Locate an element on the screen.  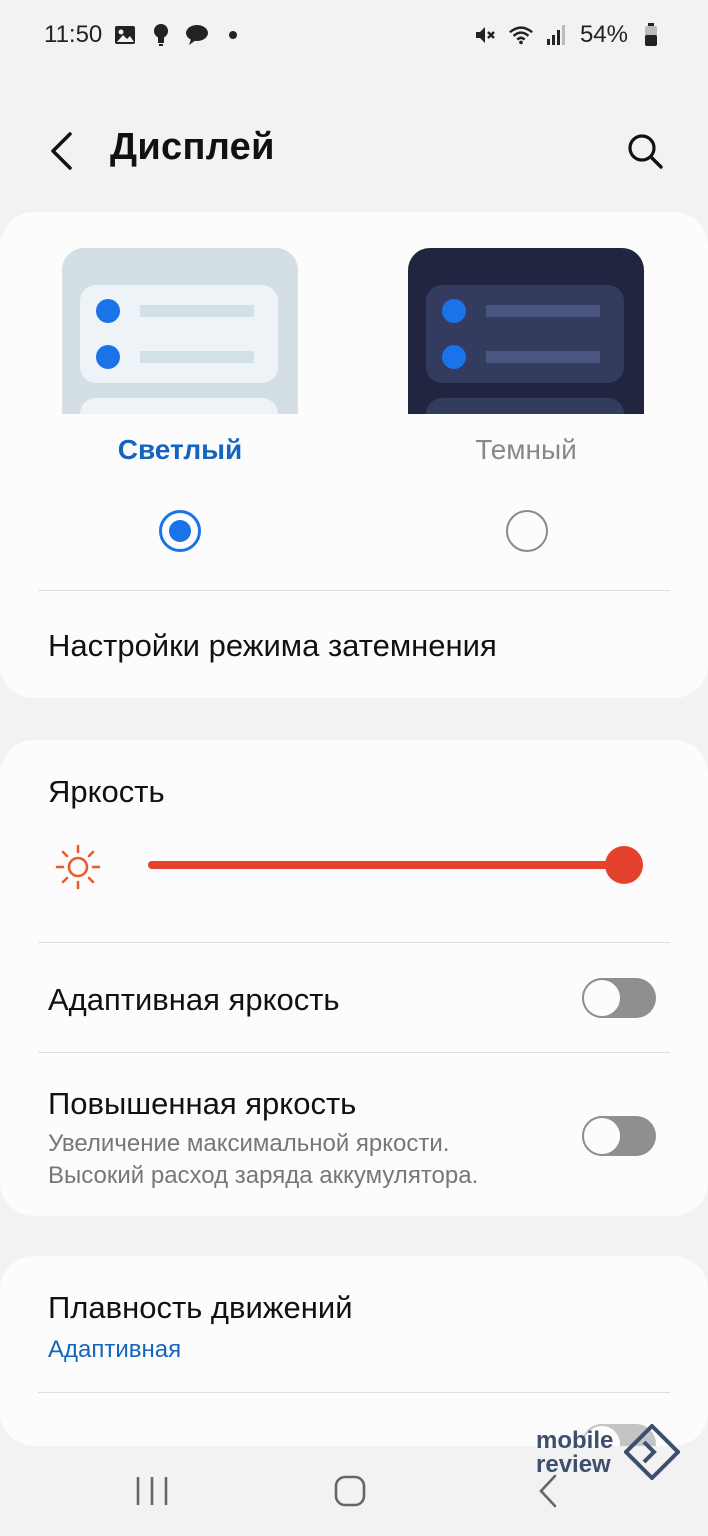
battery-icon is located at coordinates (651, 35).